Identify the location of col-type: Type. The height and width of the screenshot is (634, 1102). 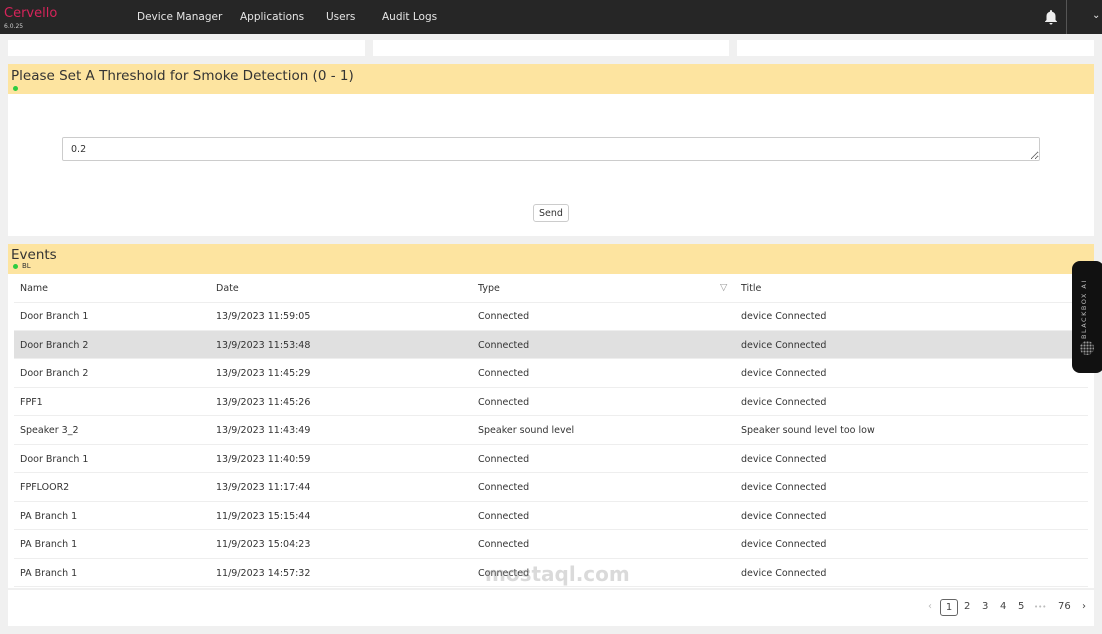
(489, 288).